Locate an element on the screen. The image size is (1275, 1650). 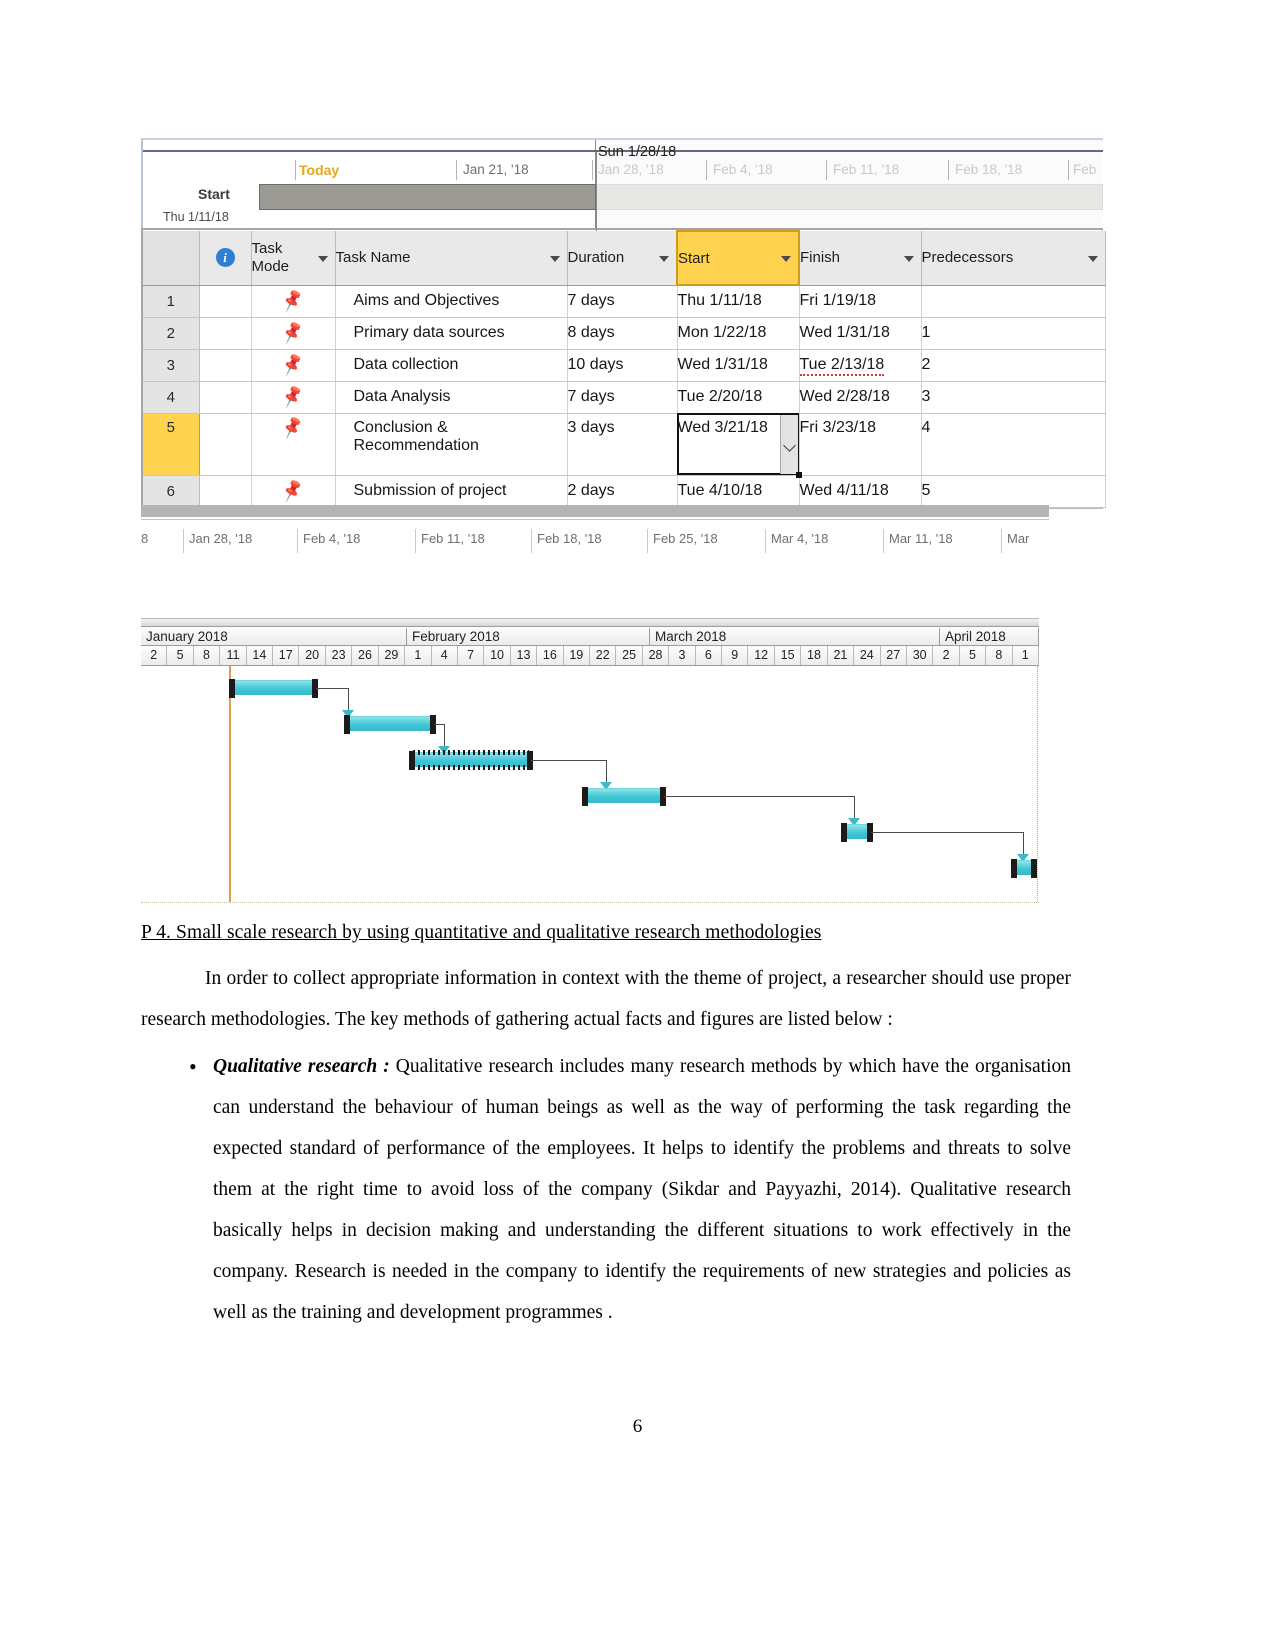
predecessors-cell: 4 is located at coordinates (1013, 444).